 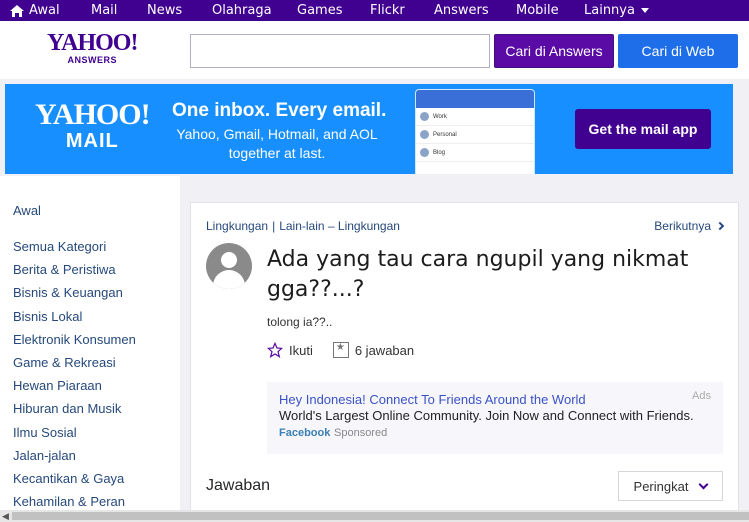 I want to click on phone-row-label: Personal, so click(x=445, y=134).